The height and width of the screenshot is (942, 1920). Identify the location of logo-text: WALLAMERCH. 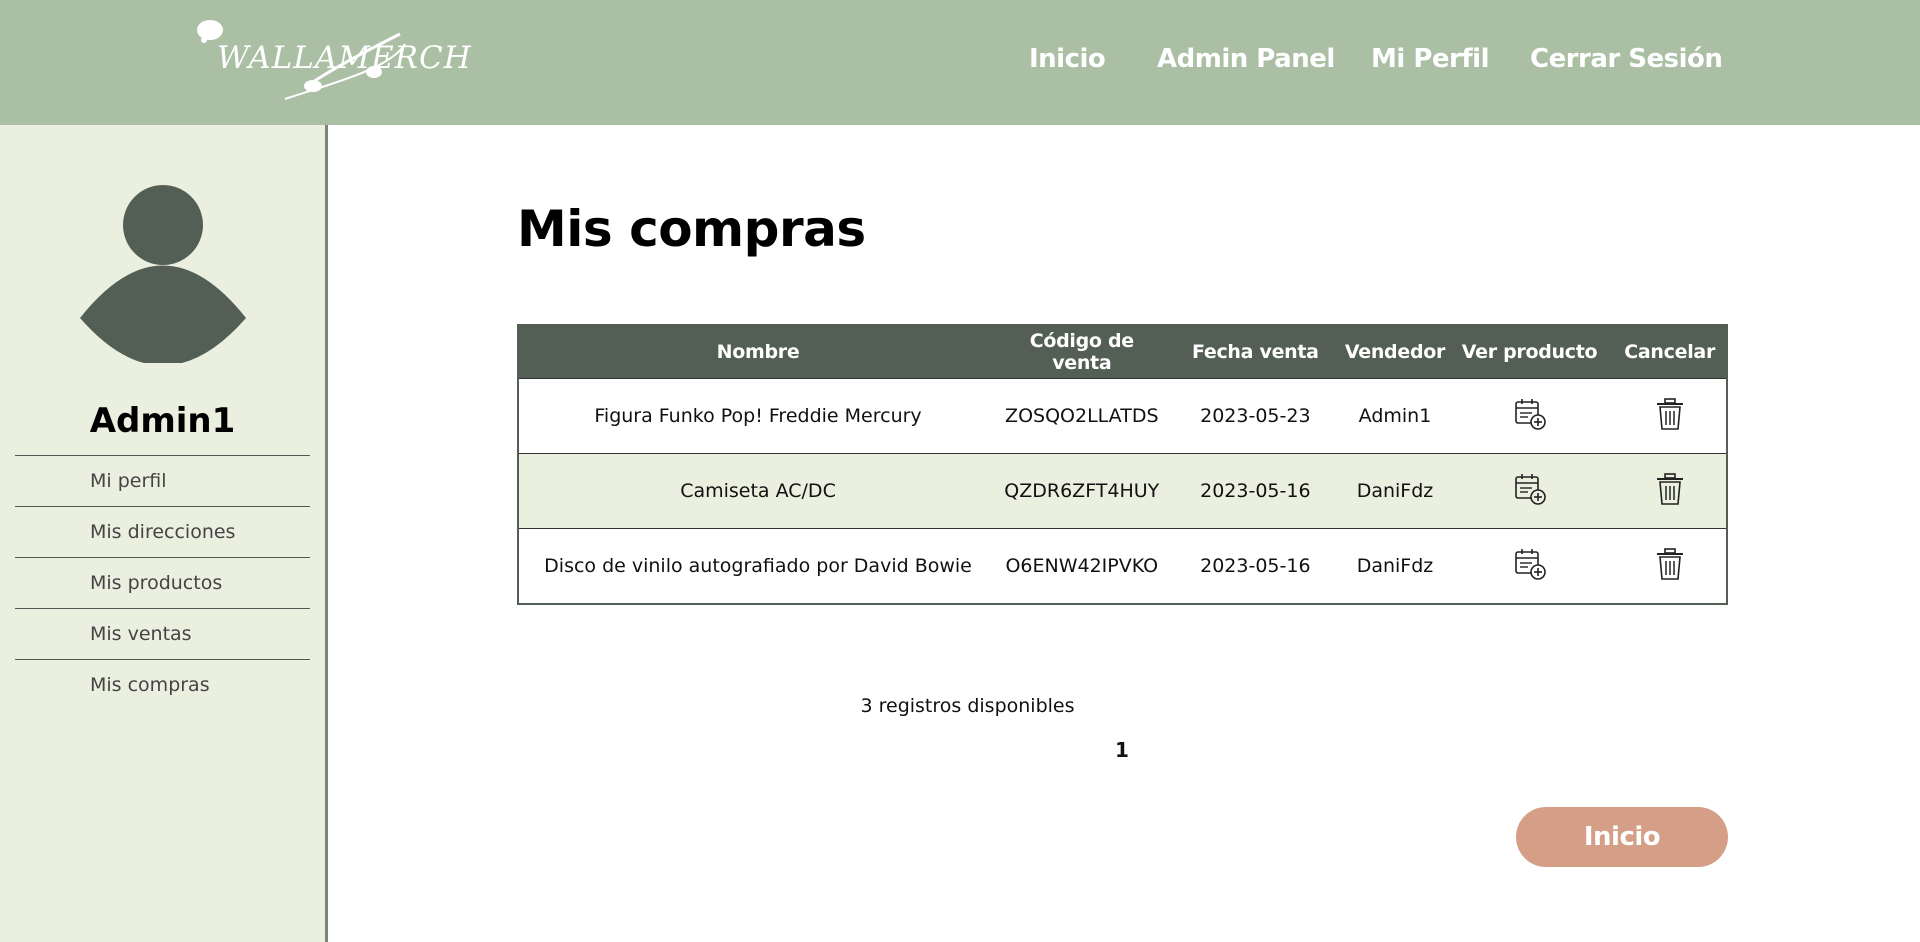
(344, 58).